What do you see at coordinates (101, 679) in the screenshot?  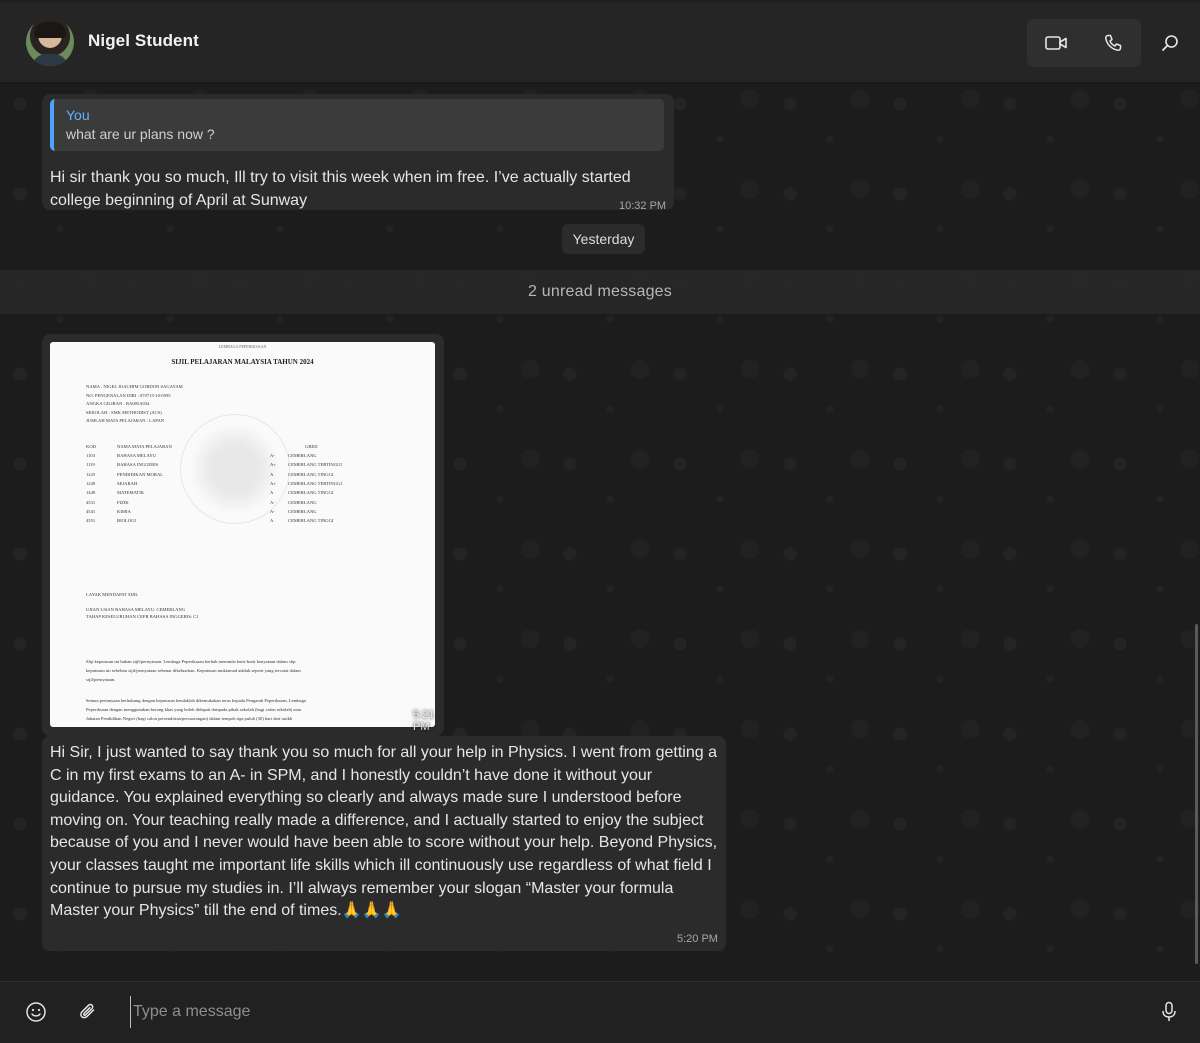 I see `doc-footer-line: sijil/pernyataan.` at bounding box center [101, 679].